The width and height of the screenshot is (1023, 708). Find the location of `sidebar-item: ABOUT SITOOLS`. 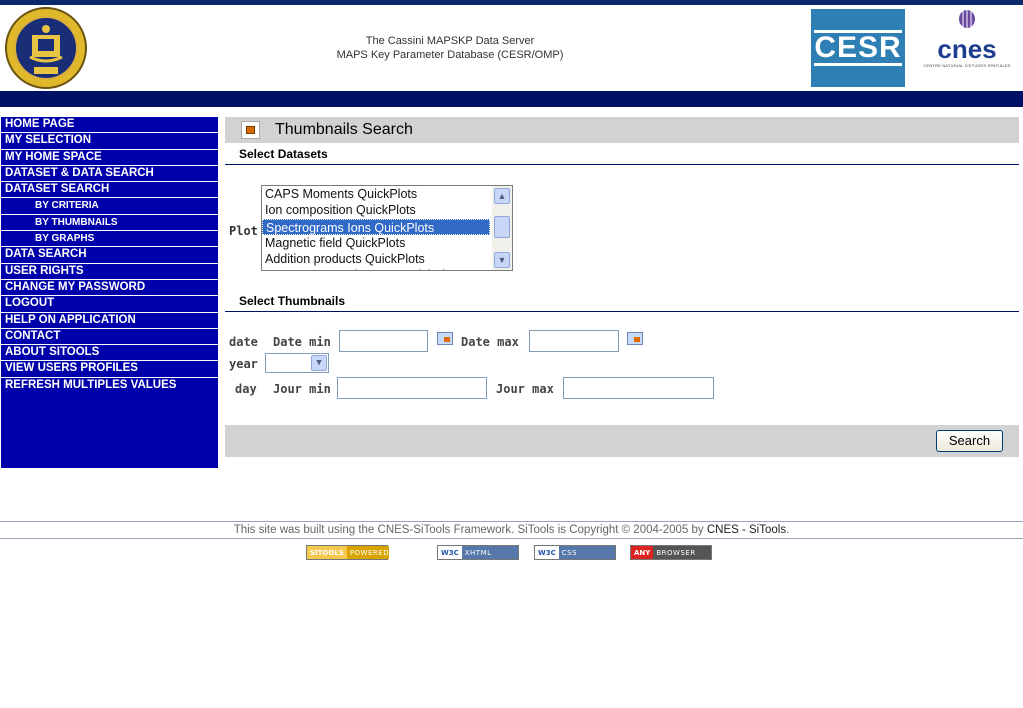

sidebar-item: ABOUT SITOOLS is located at coordinates (109, 353).